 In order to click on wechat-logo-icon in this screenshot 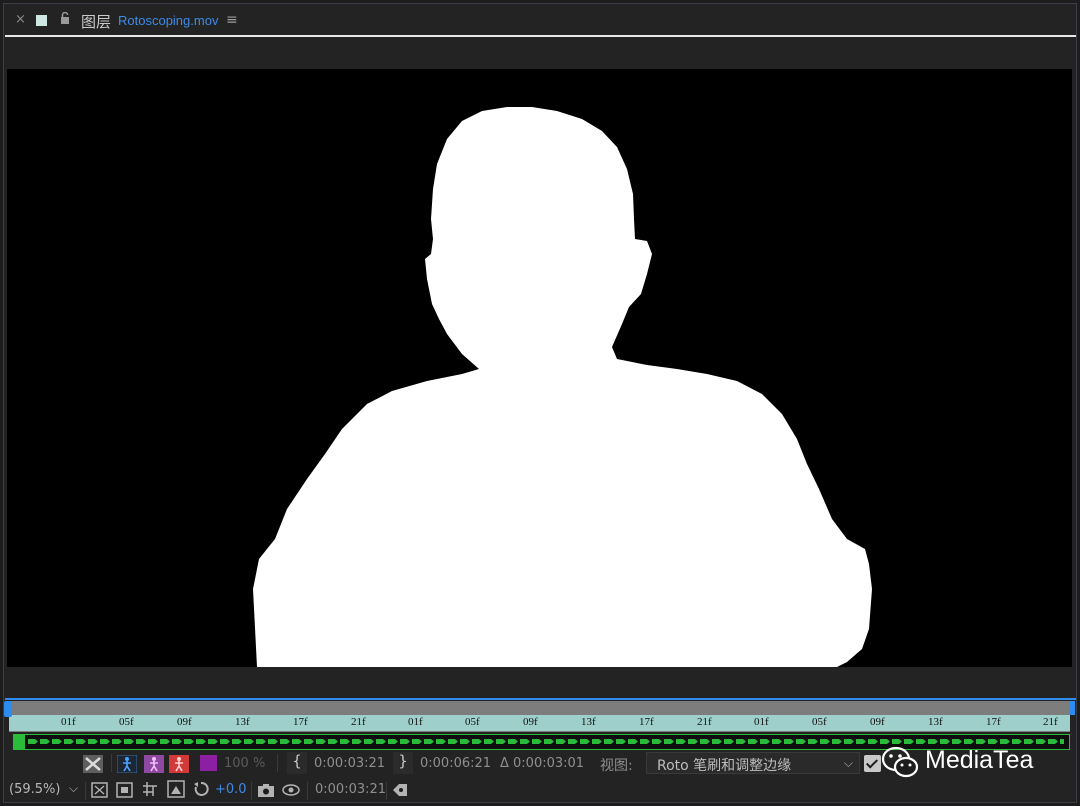, I will do `click(900, 762)`.